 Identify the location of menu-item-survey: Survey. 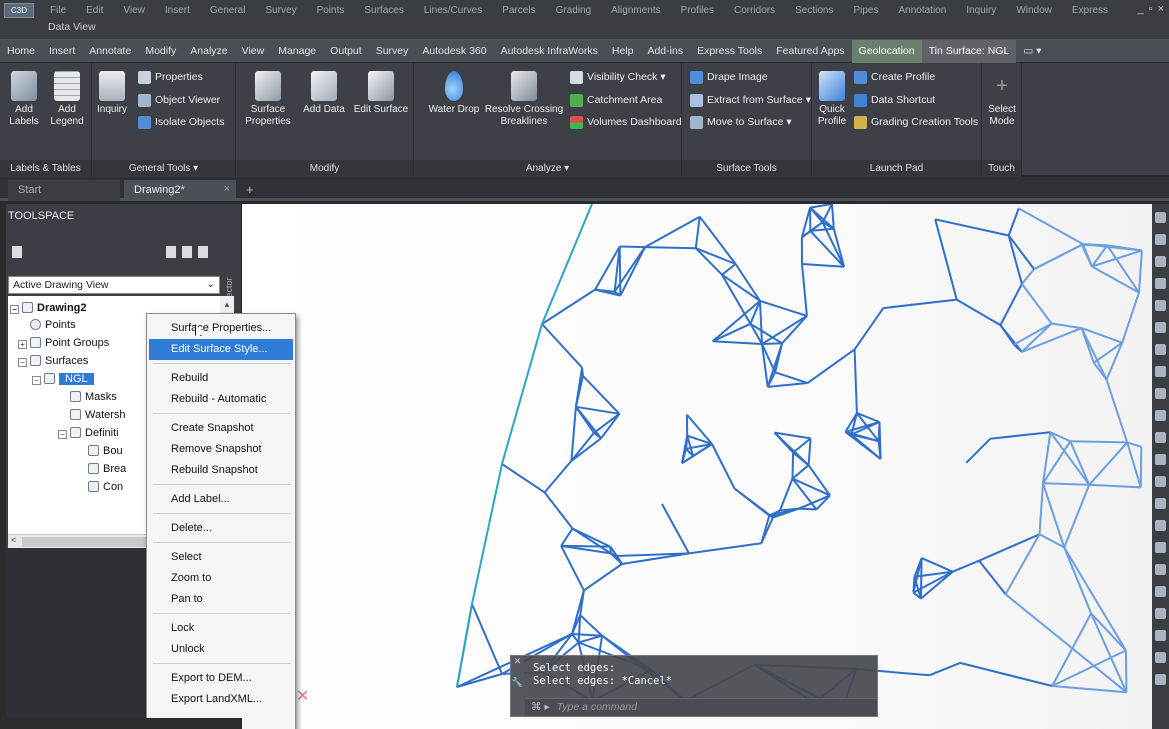
(280, 10).